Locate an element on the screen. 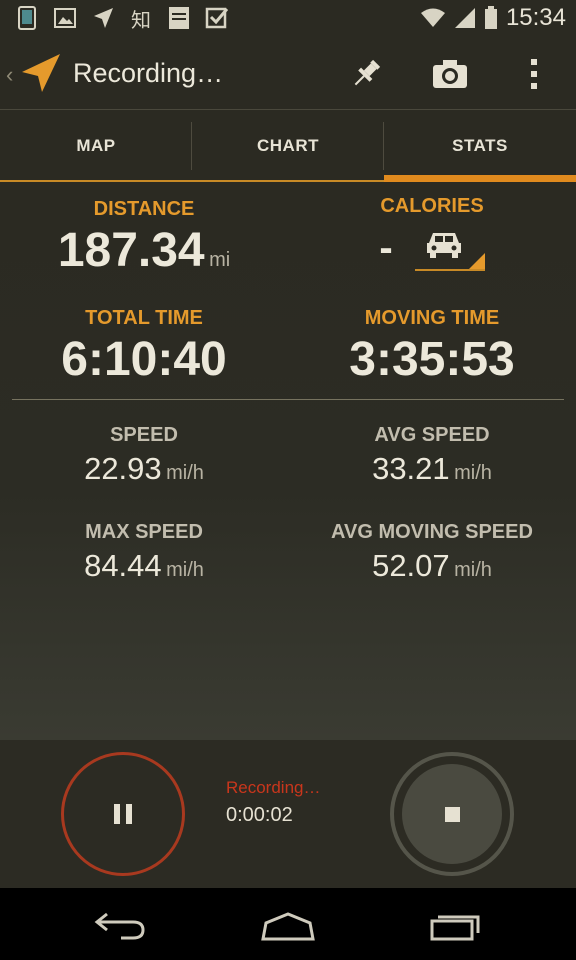 The height and width of the screenshot is (960, 576). overflow-menu-icon is located at coordinates (534, 74).